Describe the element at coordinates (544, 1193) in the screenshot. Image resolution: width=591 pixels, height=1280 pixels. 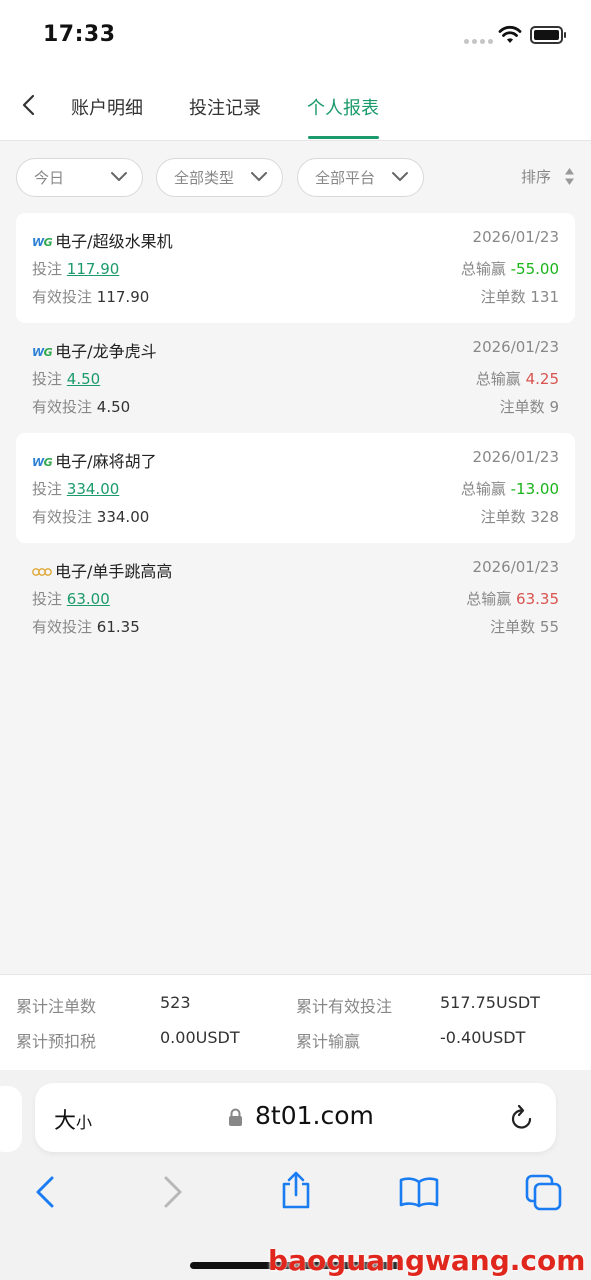
I see `tabs-icon` at that location.